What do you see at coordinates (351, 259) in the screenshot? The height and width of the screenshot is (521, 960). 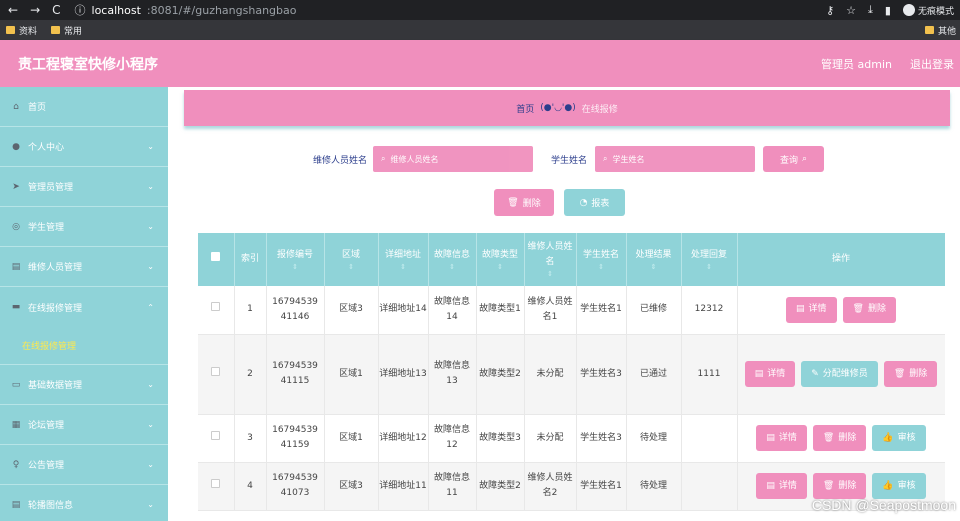 I see `column-header: 区域 ⇕` at bounding box center [351, 259].